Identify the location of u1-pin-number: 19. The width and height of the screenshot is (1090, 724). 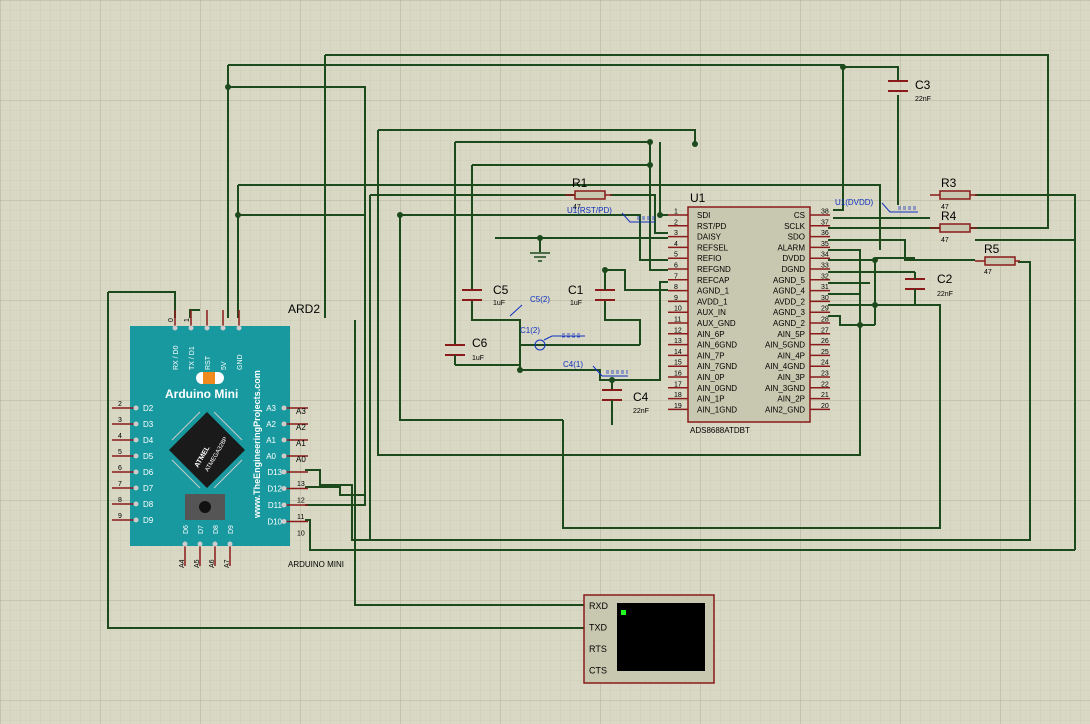
(678, 406).